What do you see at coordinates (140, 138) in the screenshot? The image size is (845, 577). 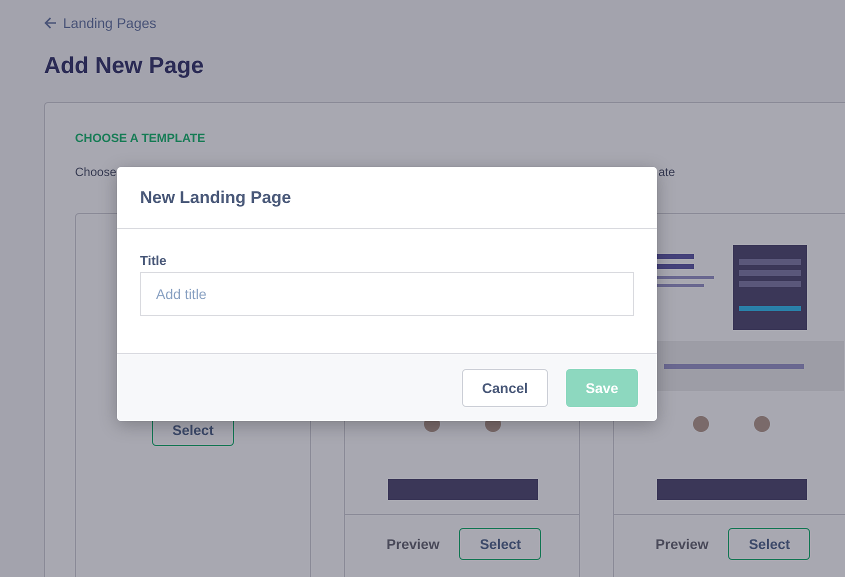 I see `section-heading: CHOOSE A TEMPLATE` at bounding box center [140, 138].